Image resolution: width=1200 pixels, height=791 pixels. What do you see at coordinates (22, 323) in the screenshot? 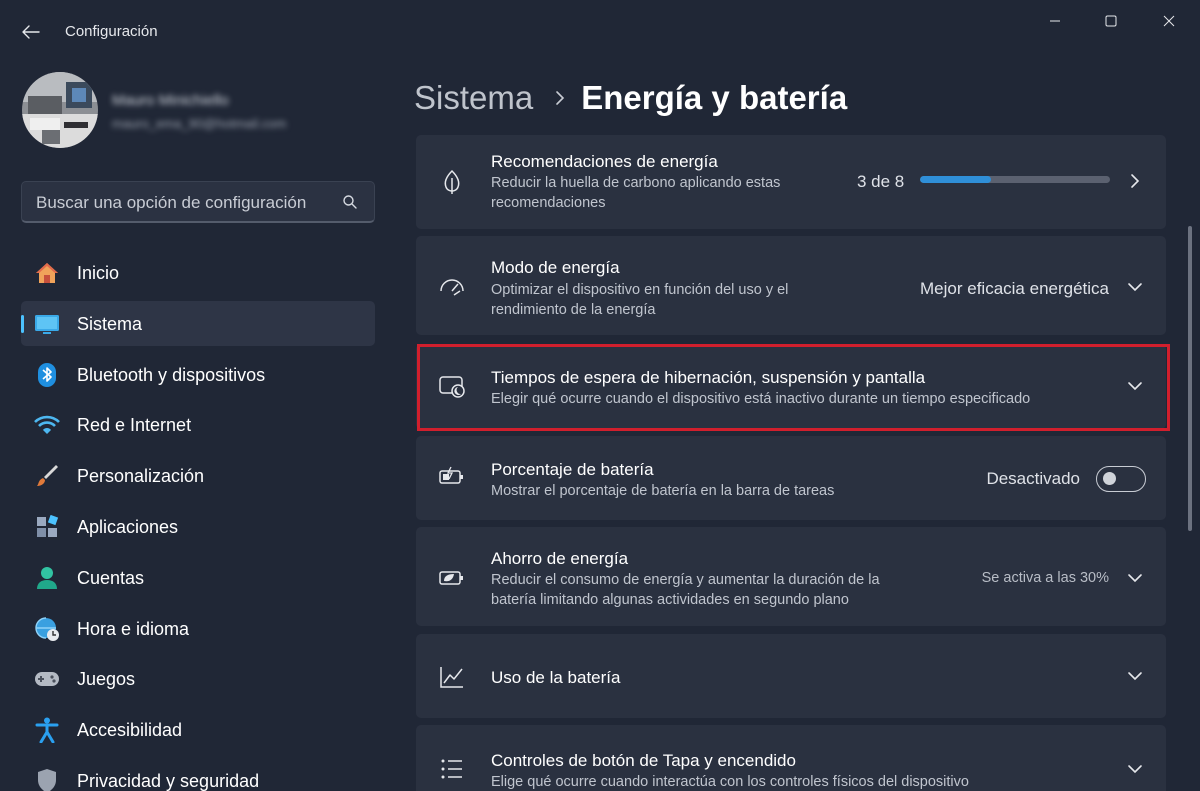
I see `active-indicator` at bounding box center [22, 323].